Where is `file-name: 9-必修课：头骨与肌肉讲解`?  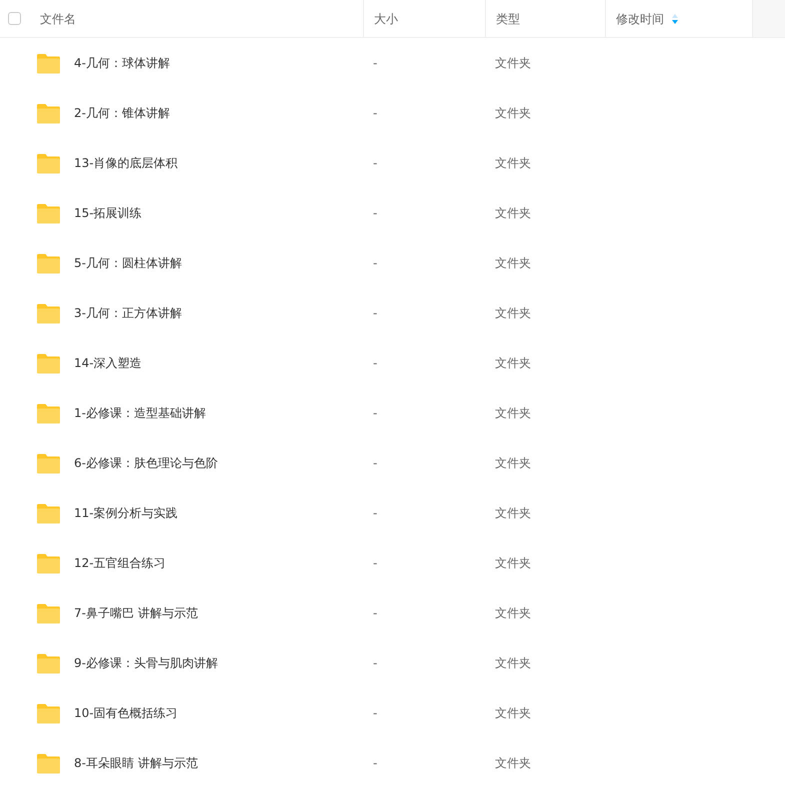 file-name: 9-必修课：头骨与肌肉讲解 is located at coordinates (146, 663).